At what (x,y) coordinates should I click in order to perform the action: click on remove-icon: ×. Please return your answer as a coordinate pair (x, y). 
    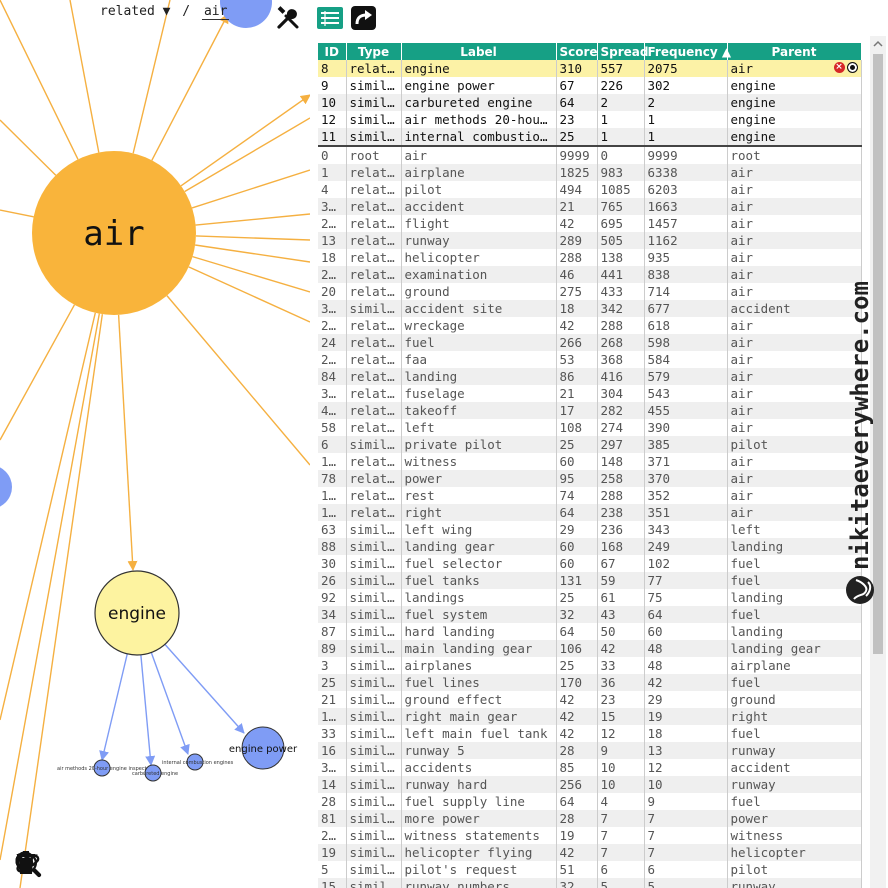
    Looking at the image, I should click on (839, 67).